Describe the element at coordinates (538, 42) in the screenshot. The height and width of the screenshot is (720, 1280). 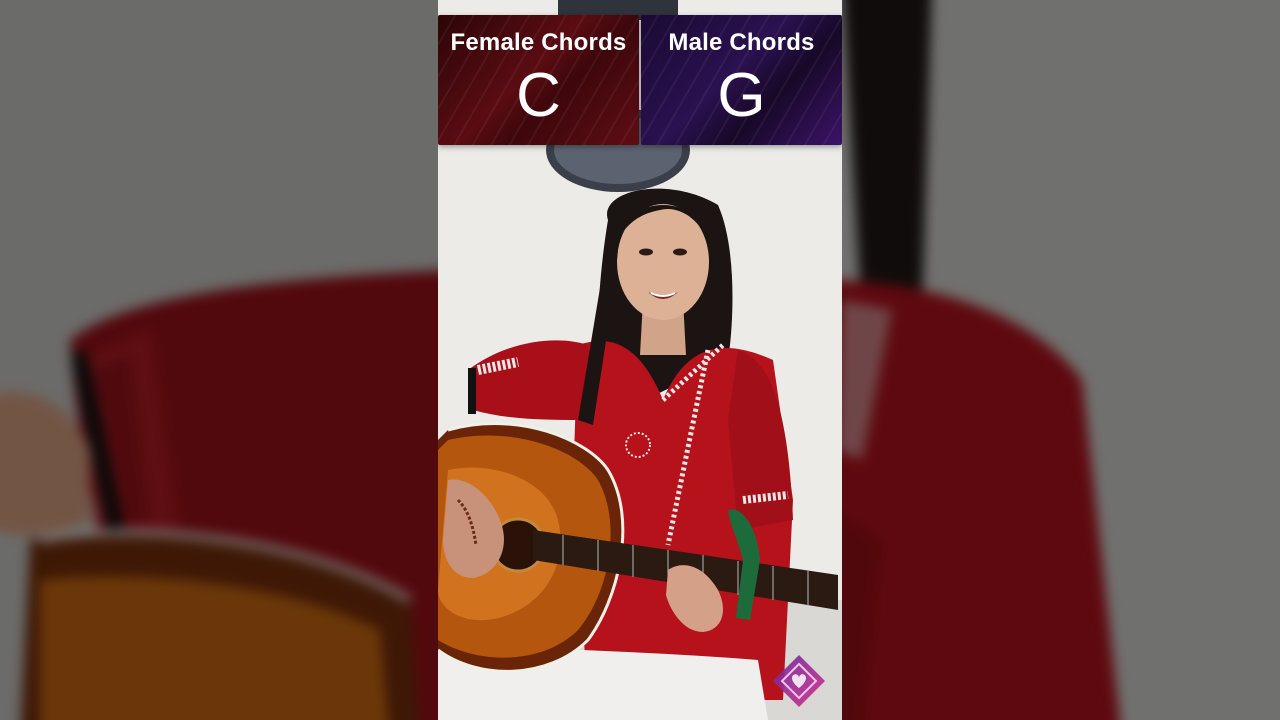
I see `female-chords-title: Female Chords` at that location.